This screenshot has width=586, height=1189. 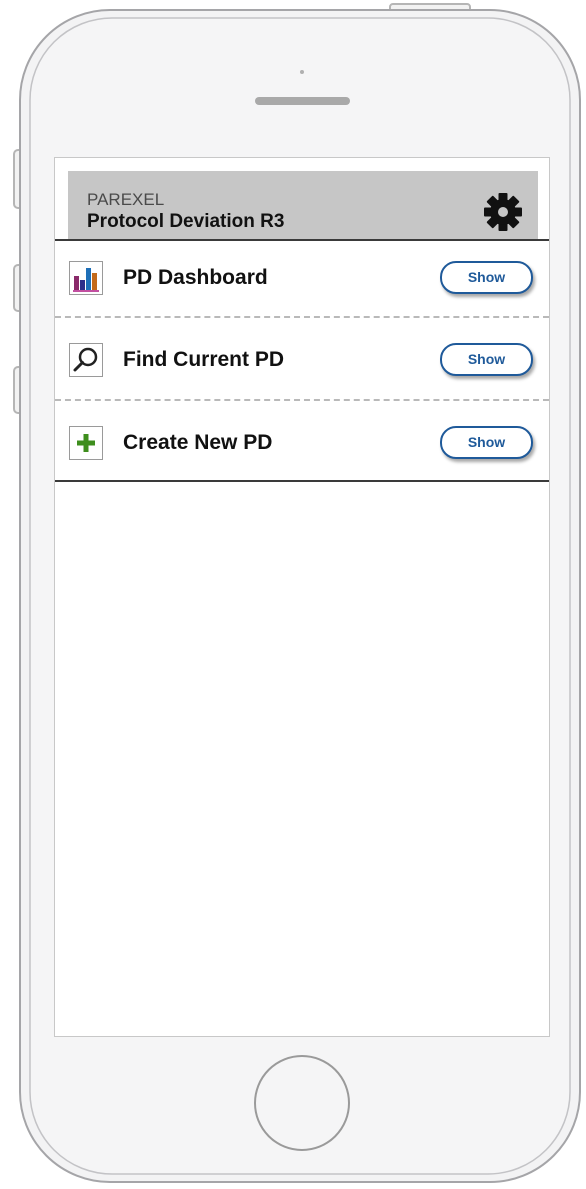 What do you see at coordinates (302, 363) in the screenshot?
I see `menu-item-find-current-pd: Find Current PD Show` at bounding box center [302, 363].